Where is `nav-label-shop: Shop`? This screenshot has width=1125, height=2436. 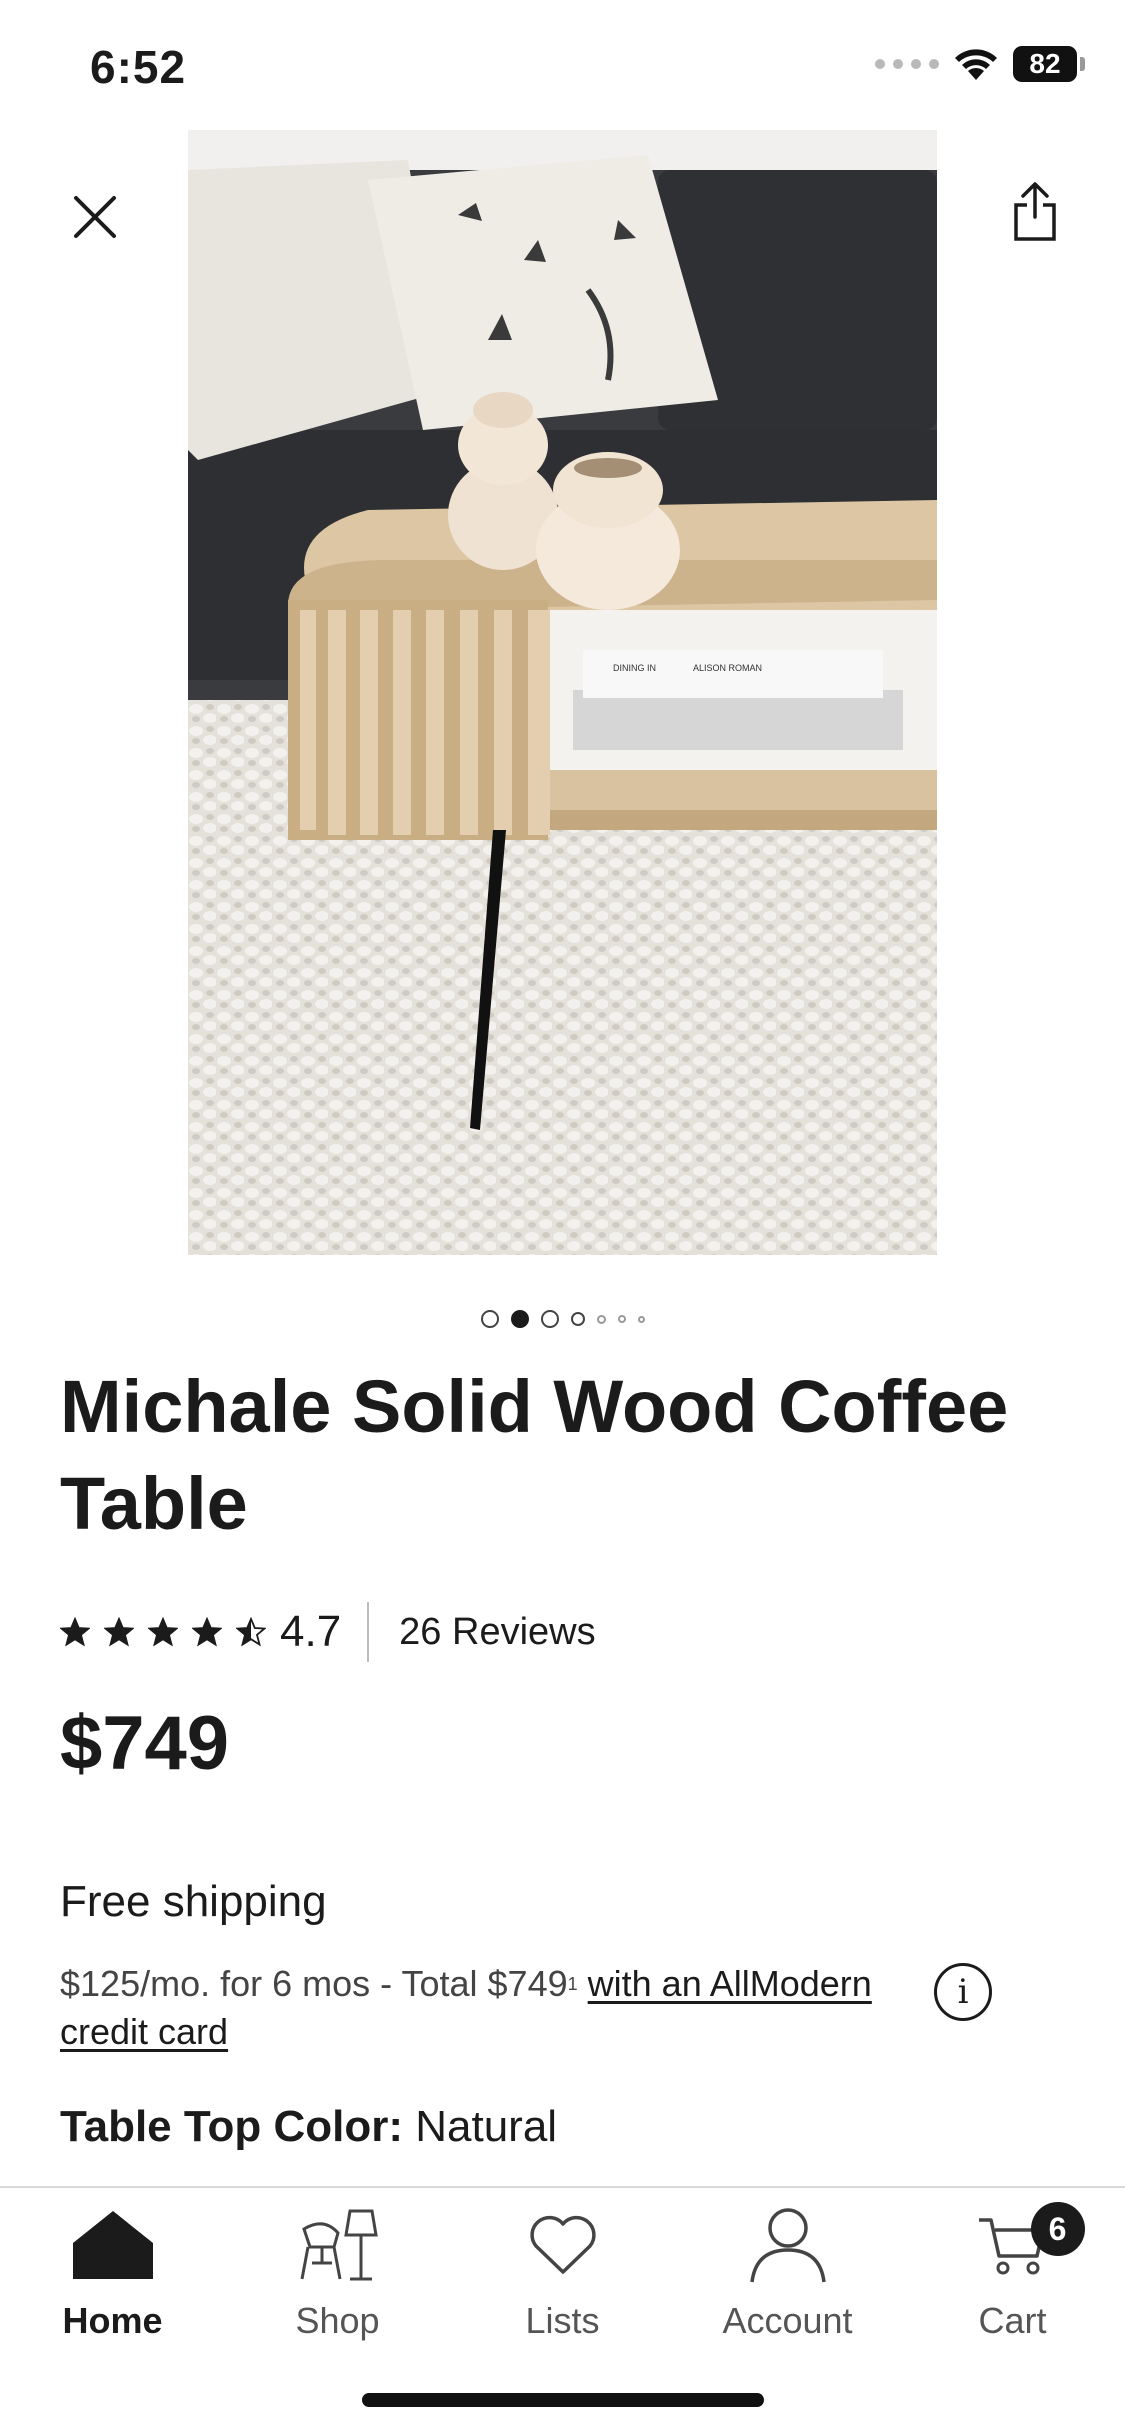
nav-label-shop: Shop is located at coordinates (337, 2320).